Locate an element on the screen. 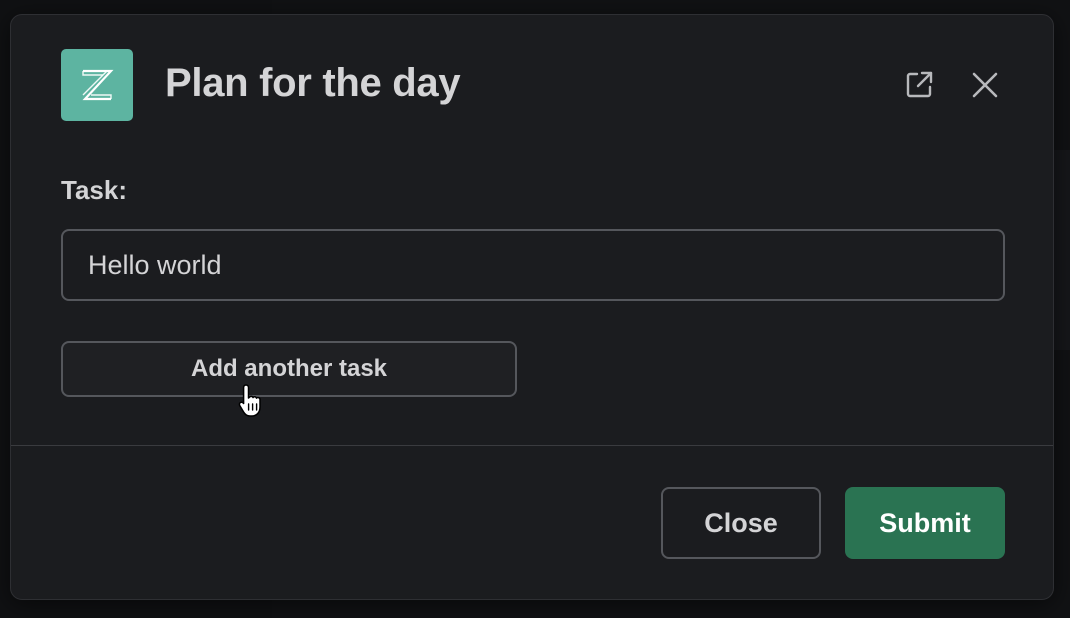 The height and width of the screenshot is (618, 1070). app-logo is located at coordinates (97, 85).